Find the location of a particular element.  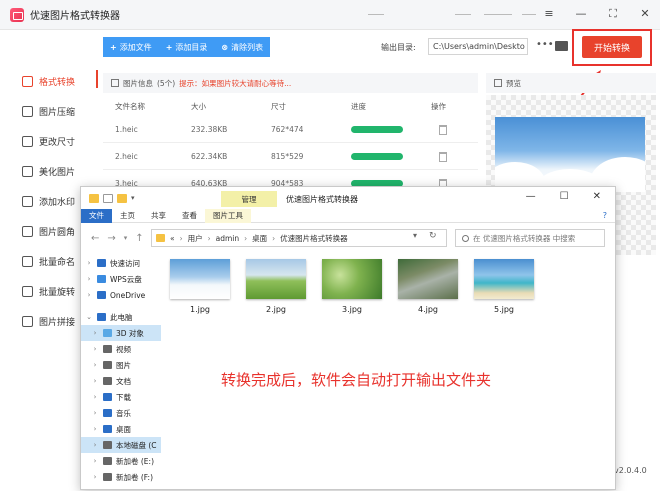

nav-item: › 音乐 is located at coordinates (121, 413).